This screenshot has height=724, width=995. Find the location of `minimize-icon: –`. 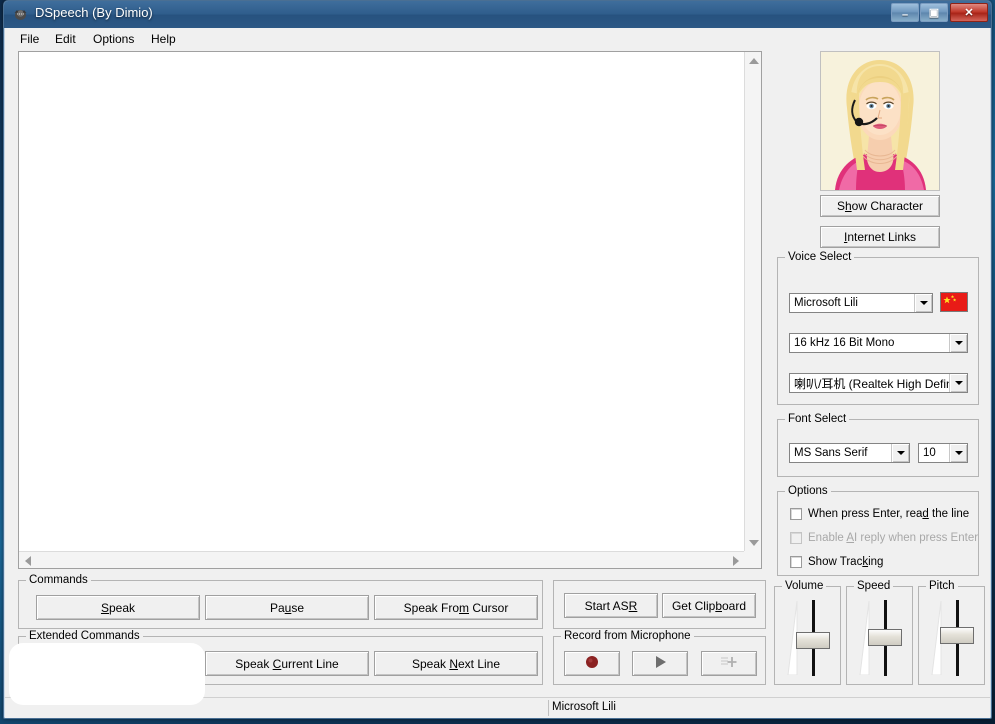

minimize-icon: – is located at coordinates (905, 15).